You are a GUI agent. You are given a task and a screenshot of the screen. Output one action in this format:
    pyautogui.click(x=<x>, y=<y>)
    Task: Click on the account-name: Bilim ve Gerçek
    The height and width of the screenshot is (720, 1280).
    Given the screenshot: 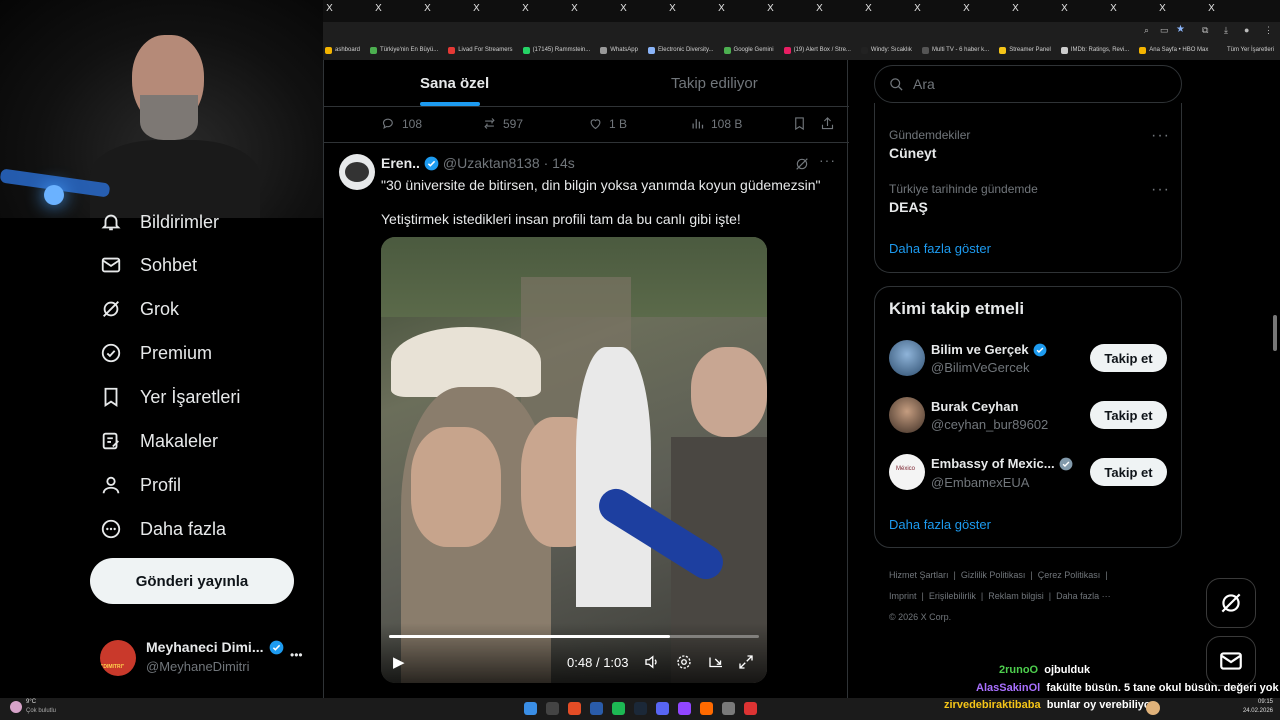 What is the action you would take?
    pyautogui.click(x=980, y=349)
    